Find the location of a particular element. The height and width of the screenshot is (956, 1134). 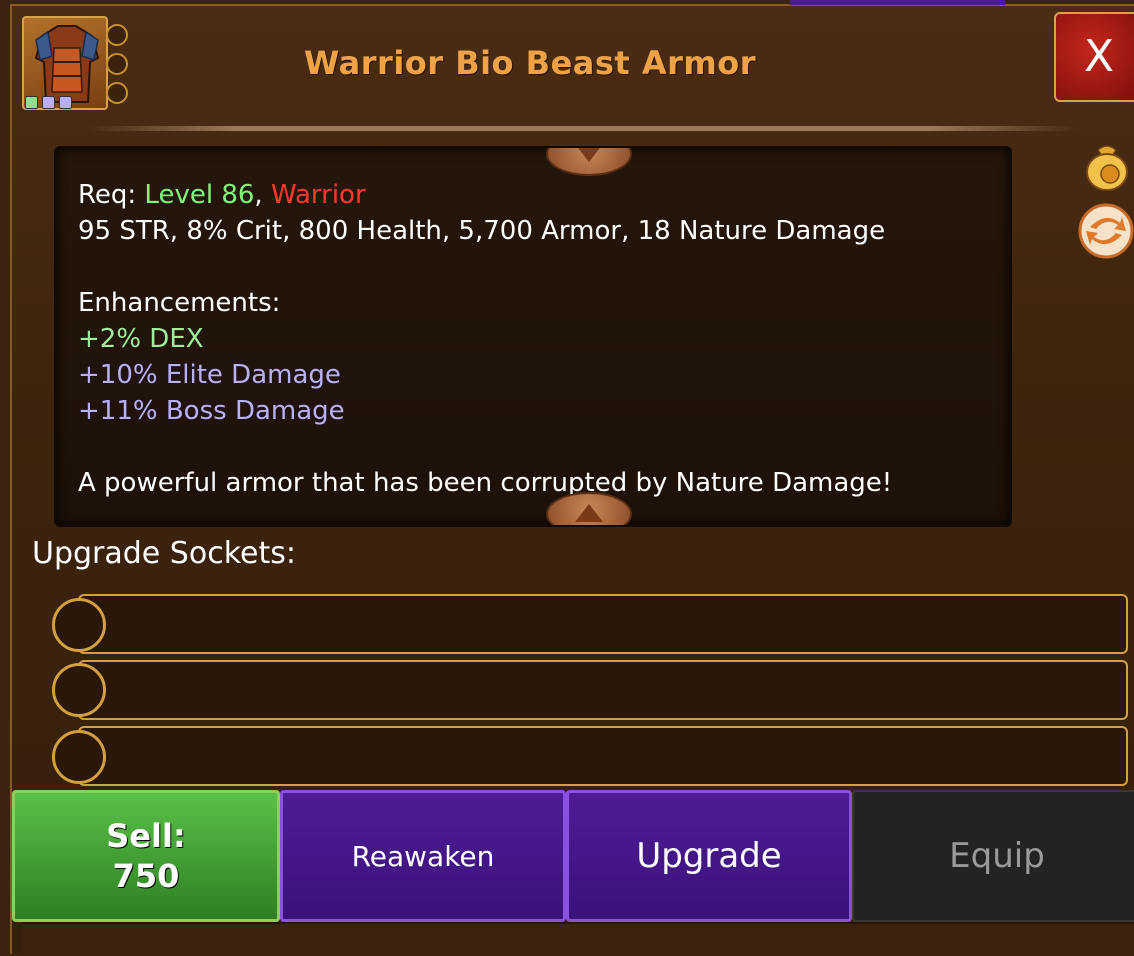

gold-bag-icon is located at coordinates (1107, 165).